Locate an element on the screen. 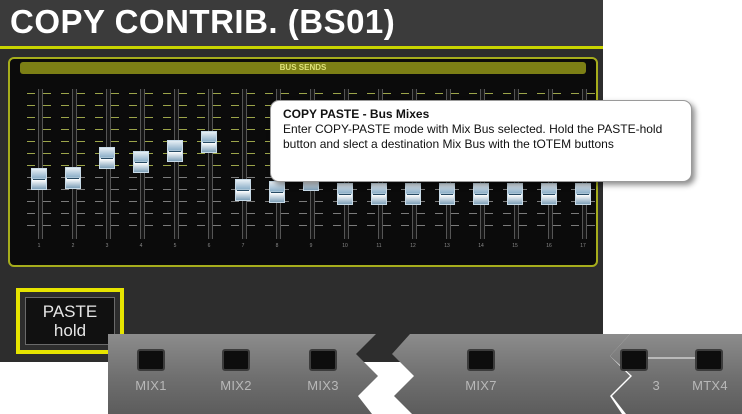  mtx4-label: MTX4 is located at coordinates (710, 385).